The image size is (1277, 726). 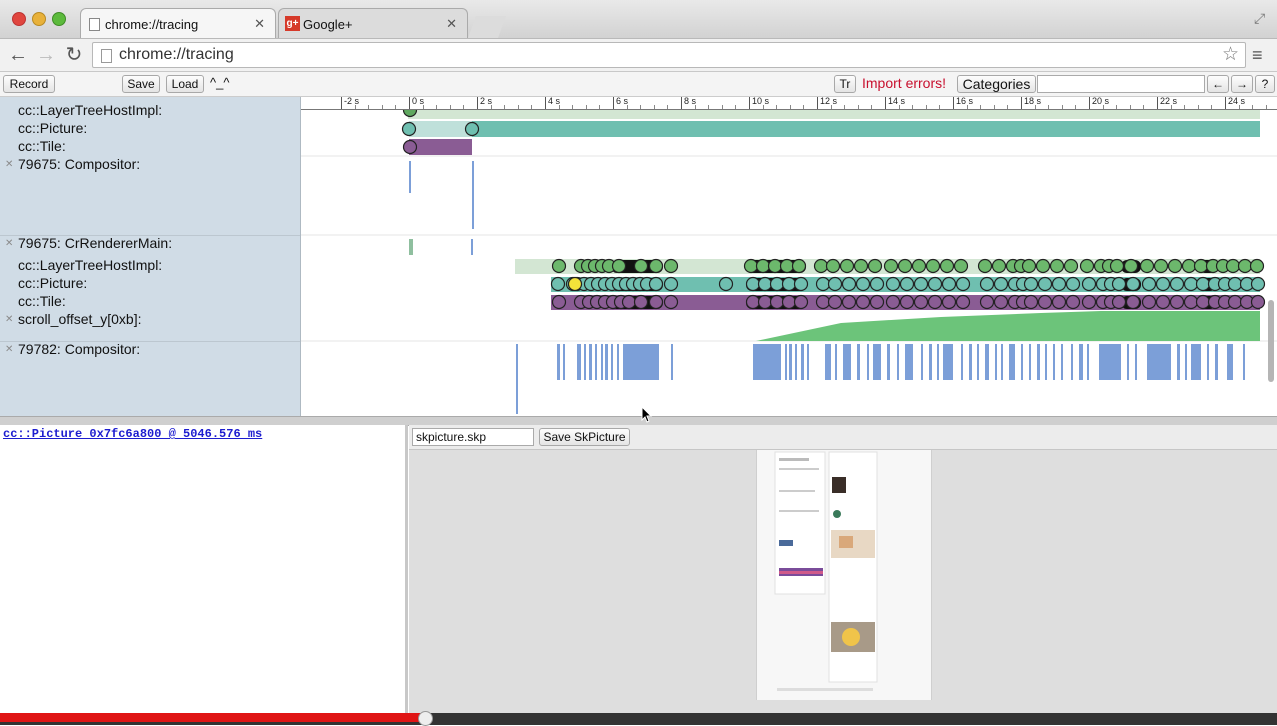 I want to click on reload-icon: ↻, so click(x=74, y=55).